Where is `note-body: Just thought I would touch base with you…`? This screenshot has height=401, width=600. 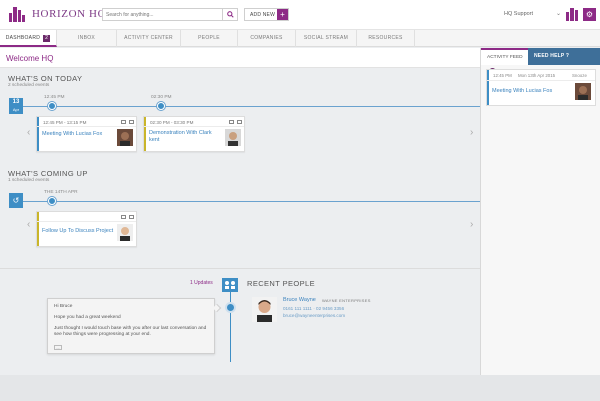 note-body: Just thought I would touch base with you… is located at coordinates (130, 331).